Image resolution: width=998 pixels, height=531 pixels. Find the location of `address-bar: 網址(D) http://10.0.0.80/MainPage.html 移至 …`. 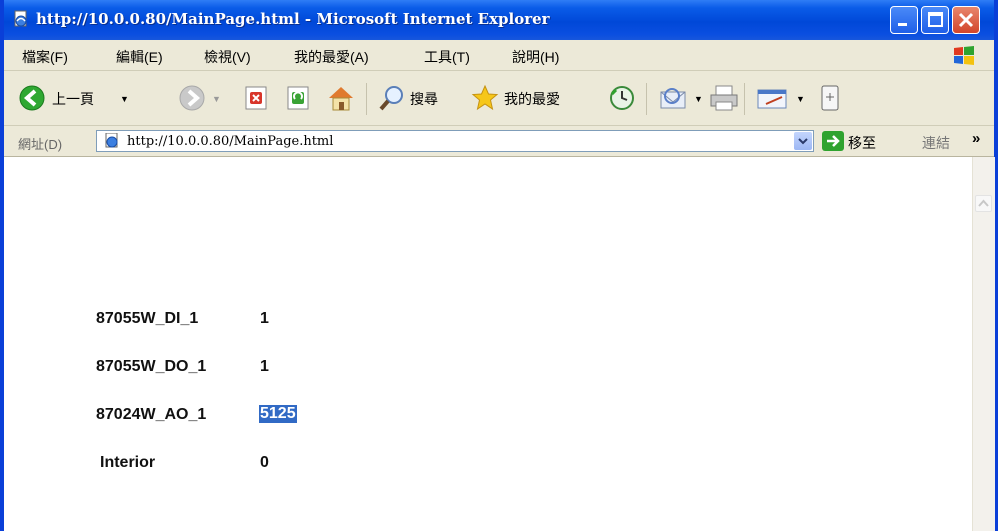

address-bar: 網址(D) http://10.0.0.80/MainPage.html 移至 … is located at coordinates (499, 141).